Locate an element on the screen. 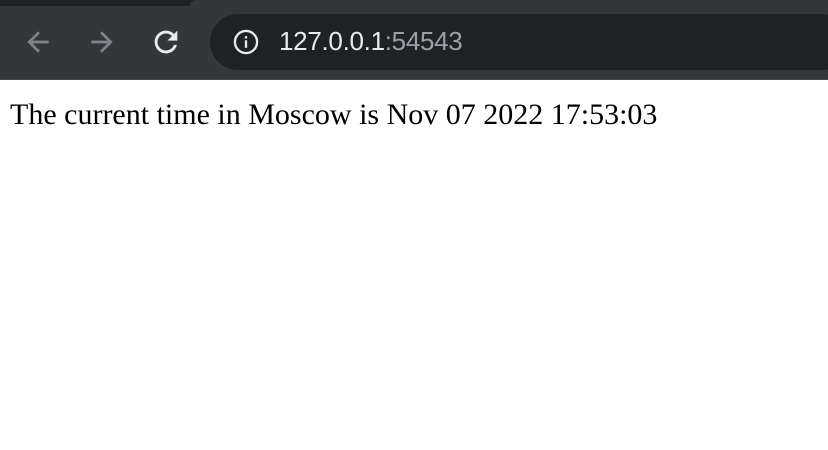 Image resolution: width=828 pixels, height=450 pixels. forward-button is located at coordinates (102, 42).